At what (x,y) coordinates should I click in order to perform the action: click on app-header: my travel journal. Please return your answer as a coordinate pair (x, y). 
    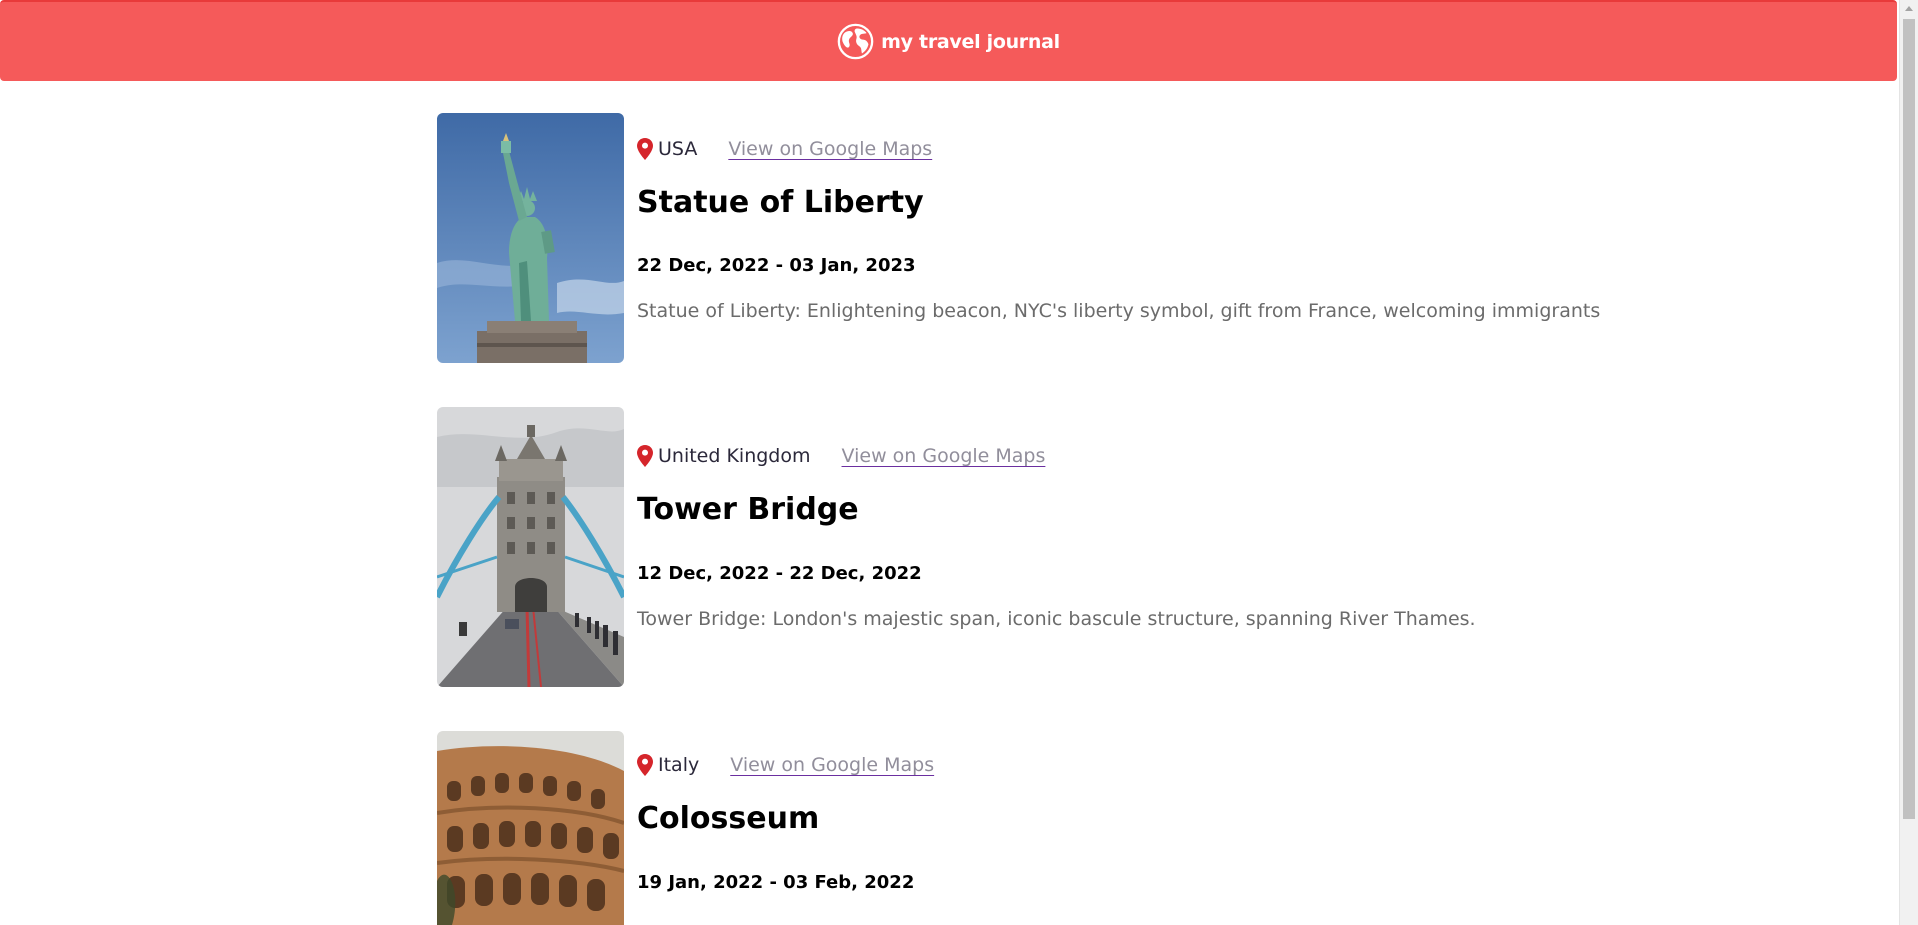
    Looking at the image, I should click on (948, 40).